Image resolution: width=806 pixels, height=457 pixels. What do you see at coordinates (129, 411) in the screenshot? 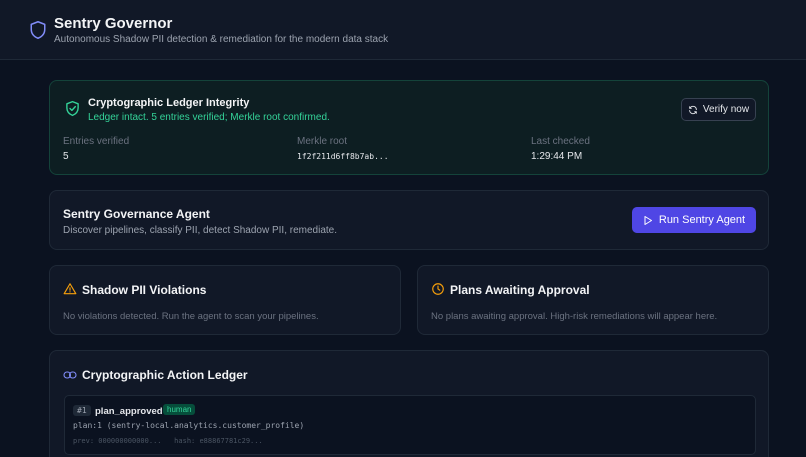
I see `entry-action: plan_approved` at bounding box center [129, 411].